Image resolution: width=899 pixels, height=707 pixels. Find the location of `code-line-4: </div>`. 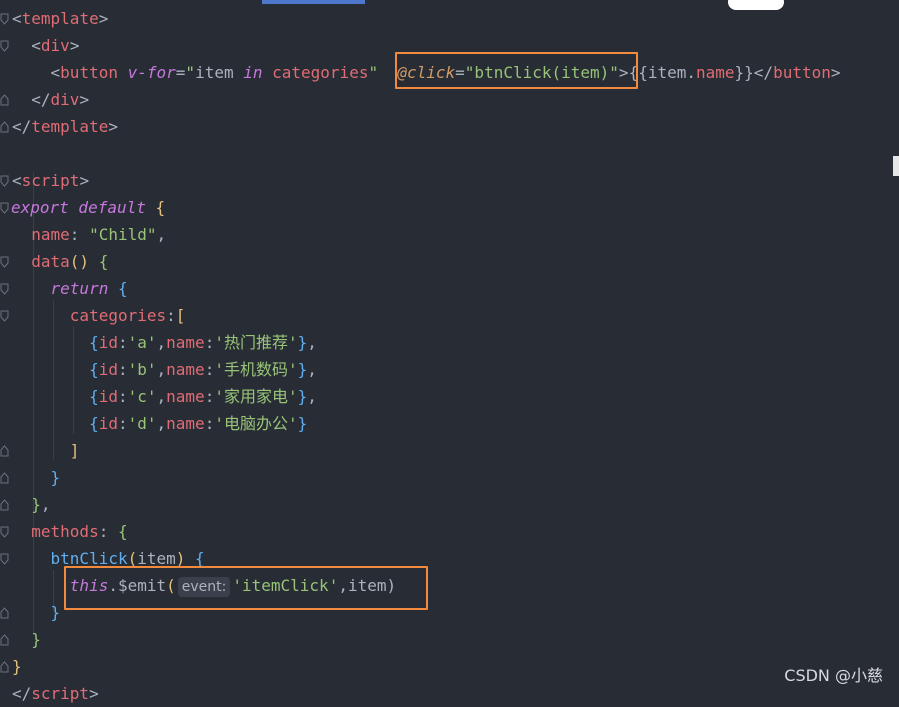

code-line-4: </div> is located at coordinates (50, 99).